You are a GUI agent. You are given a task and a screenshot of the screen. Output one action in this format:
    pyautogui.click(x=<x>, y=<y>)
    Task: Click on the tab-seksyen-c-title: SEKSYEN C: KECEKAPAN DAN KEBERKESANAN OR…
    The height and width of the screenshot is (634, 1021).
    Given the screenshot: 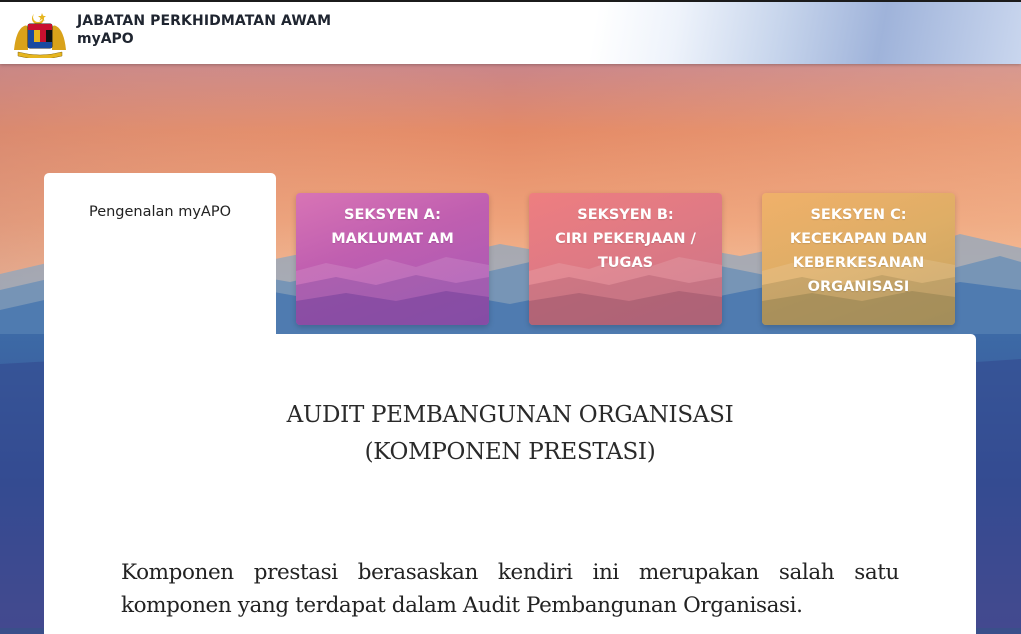 What is the action you would take?
    pyautogui.click(x=858, y=251)
    